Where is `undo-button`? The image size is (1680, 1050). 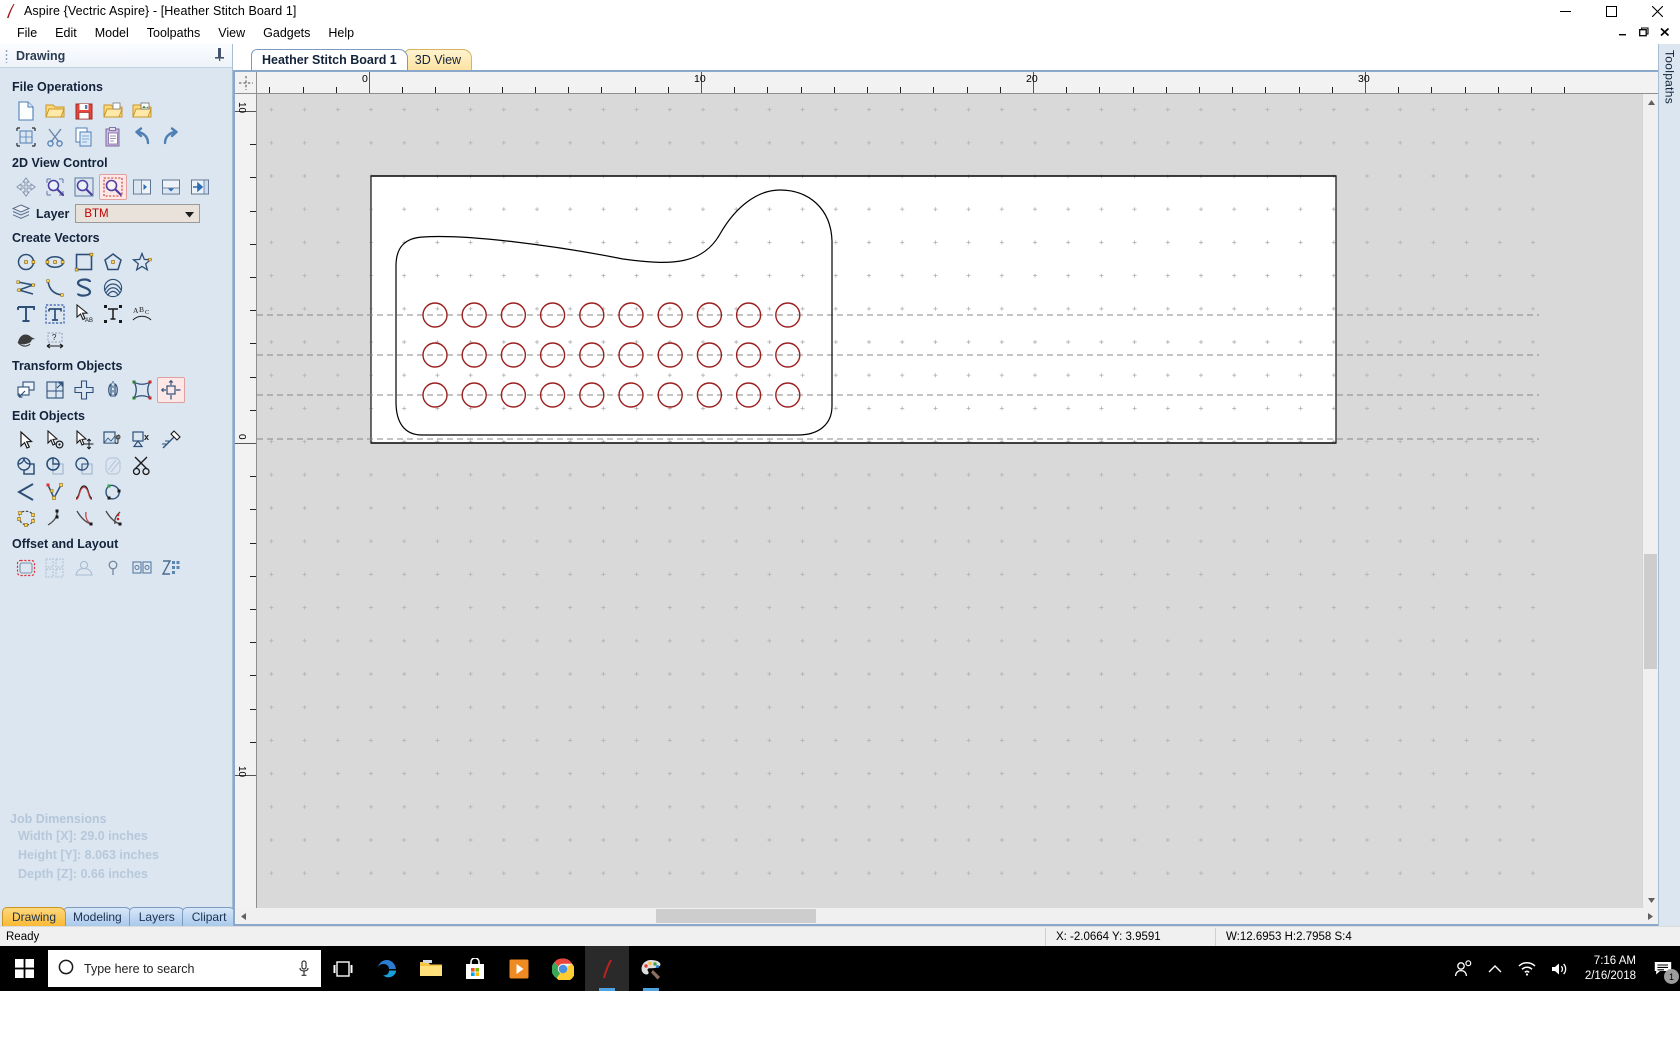
undo-button is located at coordinates (142, 137).